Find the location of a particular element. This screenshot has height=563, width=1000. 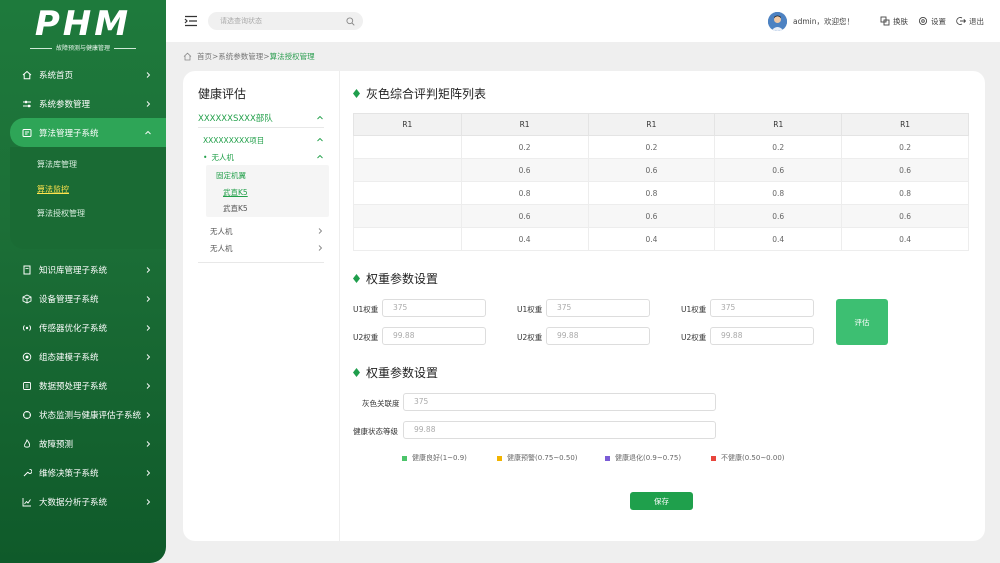

tree-node-unit: XXXXXXSXXX部队 is located at coordinates (261, 118).